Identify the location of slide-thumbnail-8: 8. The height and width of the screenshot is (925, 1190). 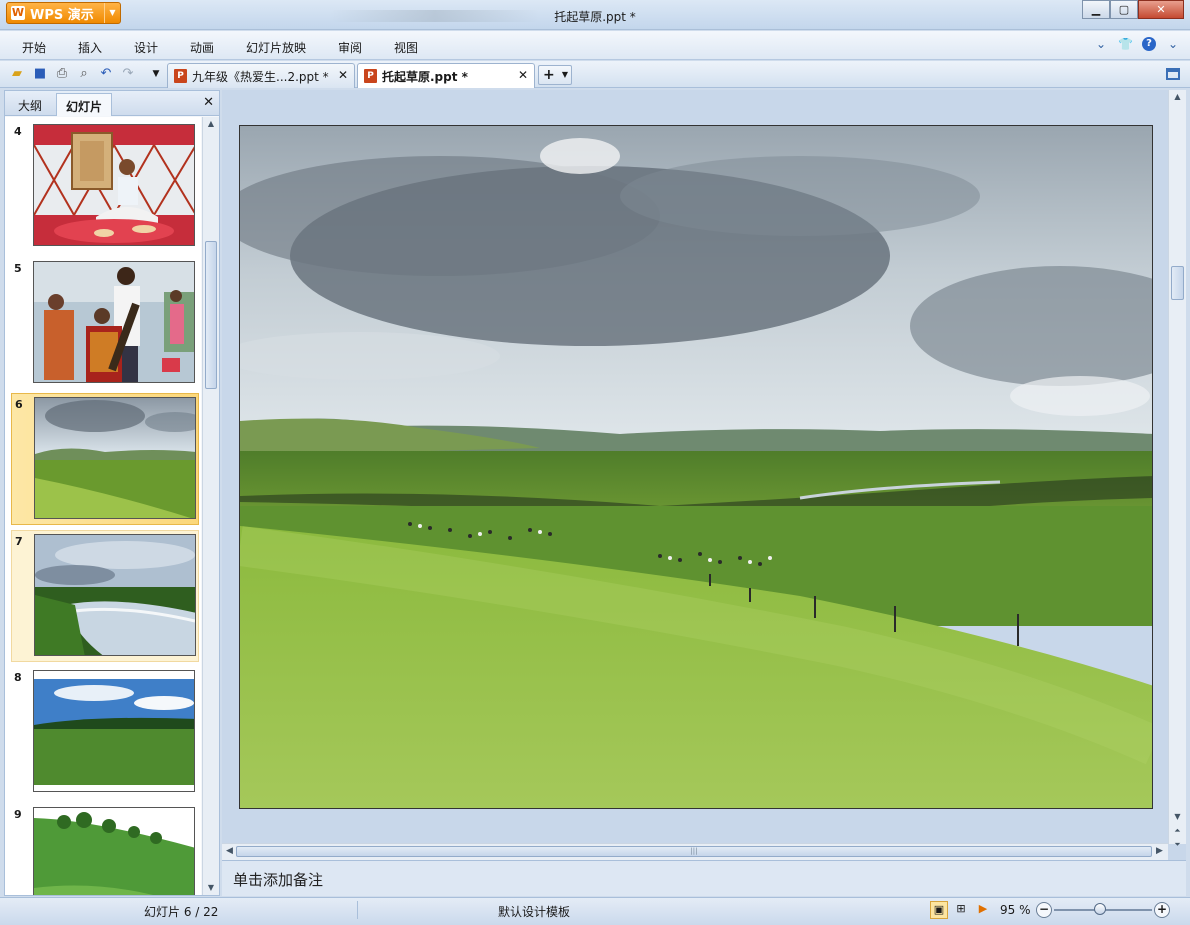
(105, 733).